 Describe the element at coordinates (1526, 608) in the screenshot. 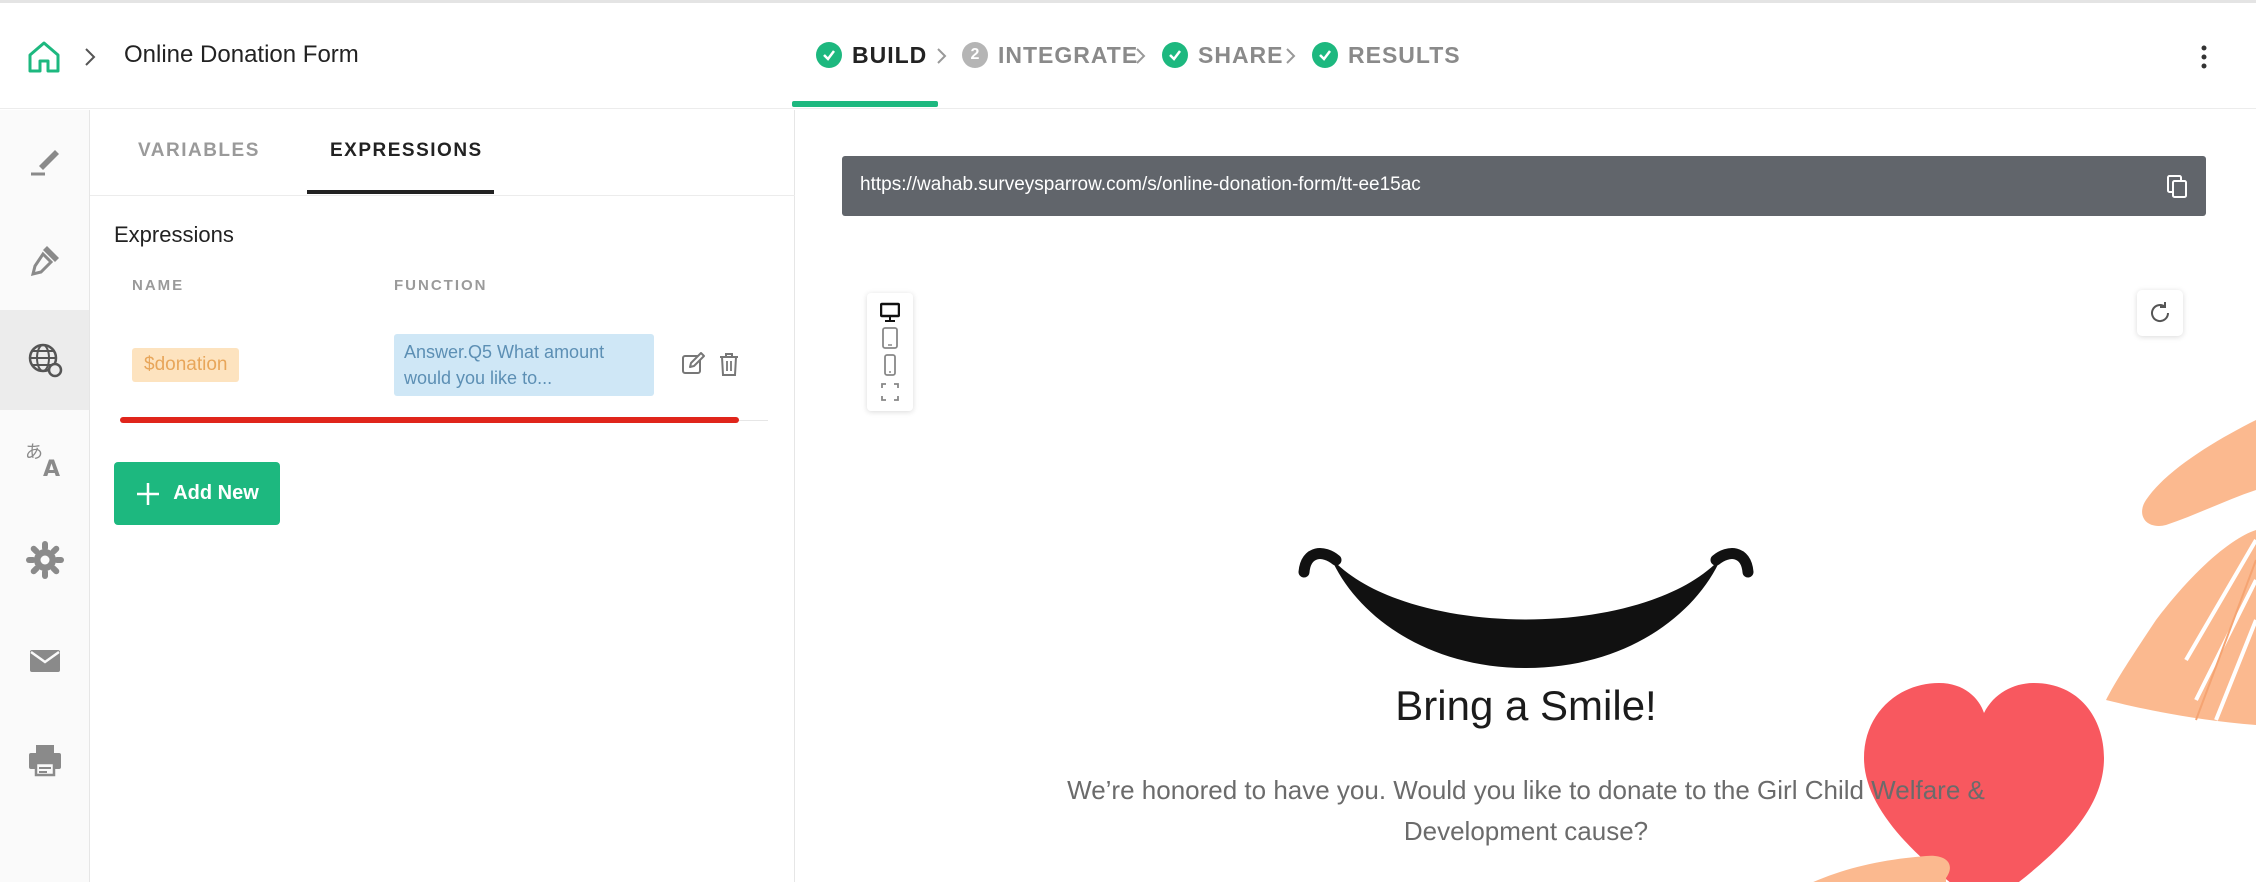

I see `smile-icon` at that location.